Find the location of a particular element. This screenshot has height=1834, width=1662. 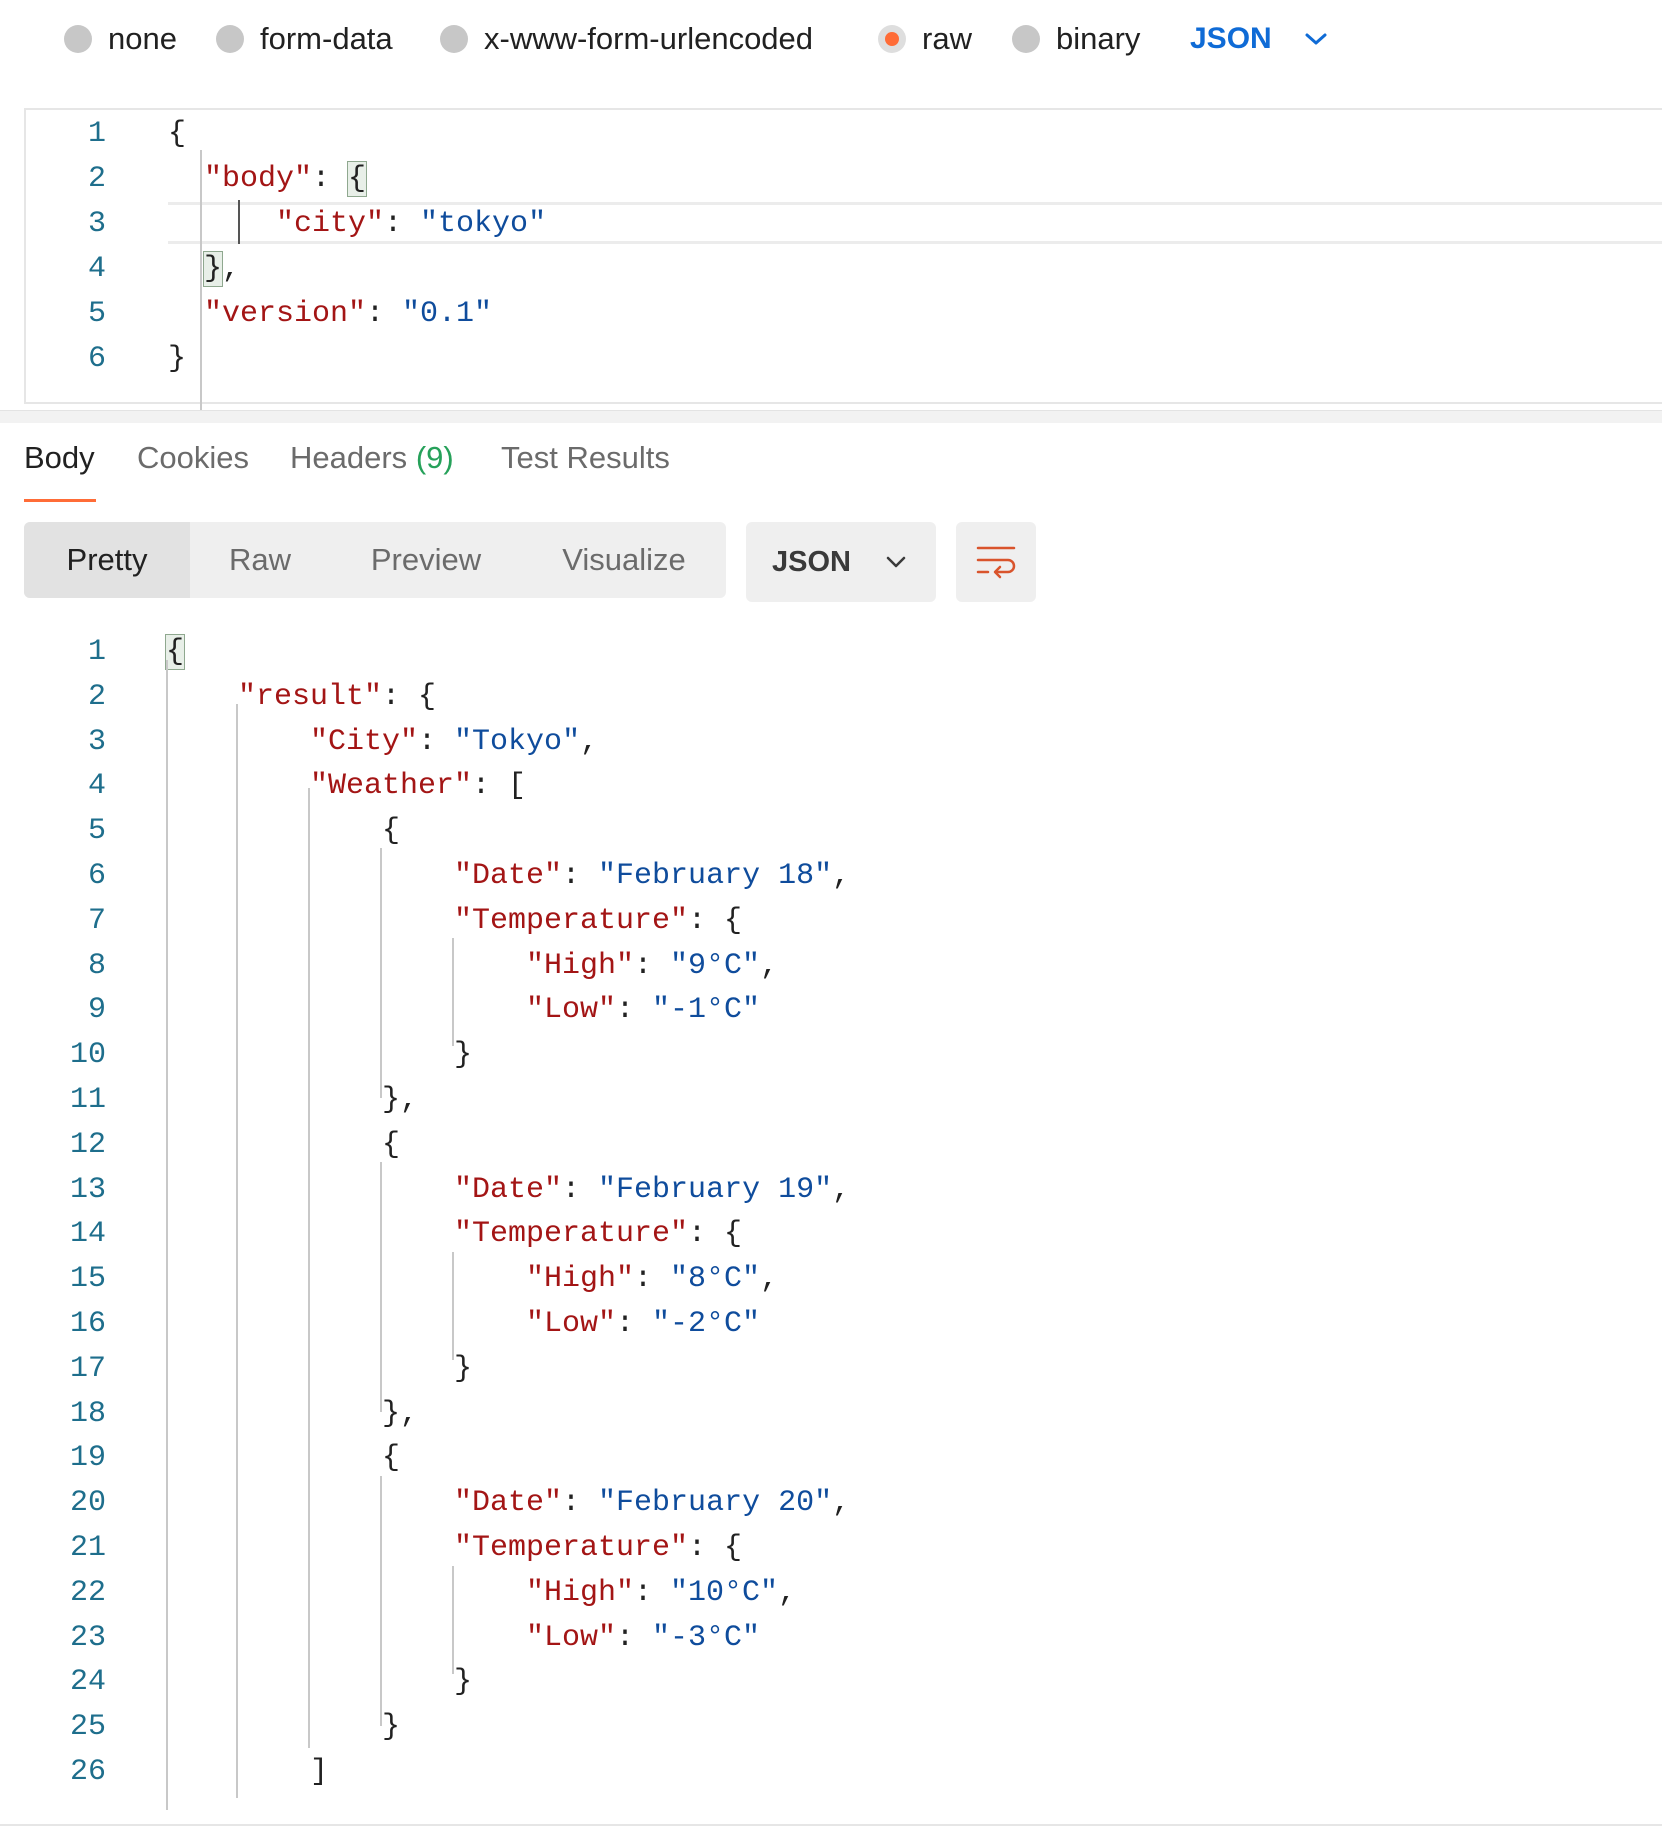

line-number: 7 is located at coordinates (96, 920).